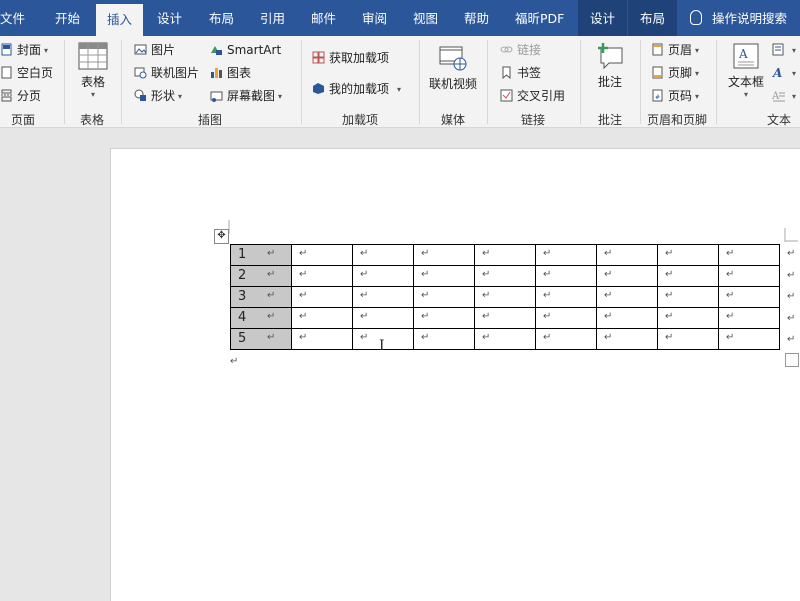 The image size is (800, 601). I want to click on tell-me-search: 操作说明搜索, so click(738, 18).